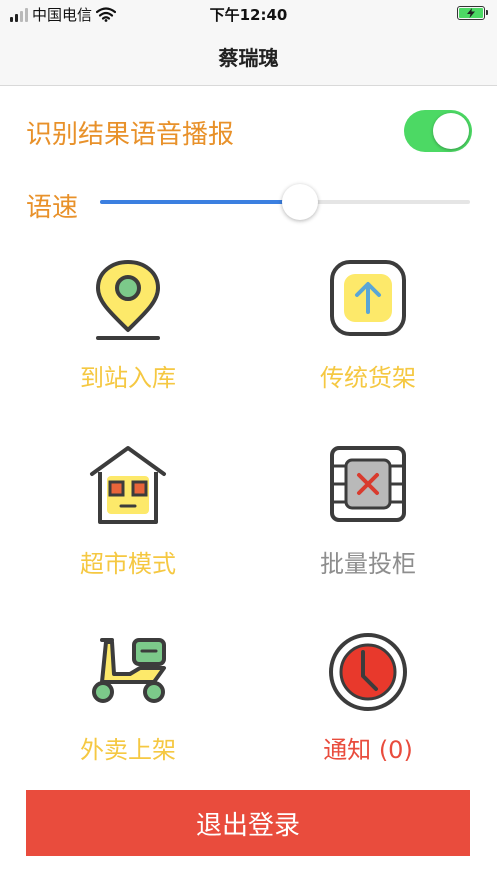  Describe the element at coordinates (128, 378) in the screenshot. I see `grid-label: 到站入库` at that location.